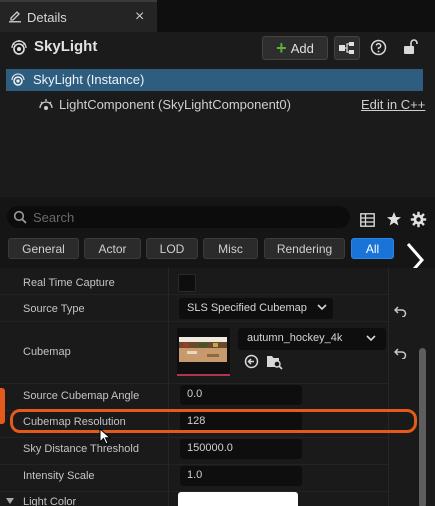  What do you see at coordinates (46, 104) in the screenshot?
I see `skylight-component-icon` at bounding box center [46, 104].